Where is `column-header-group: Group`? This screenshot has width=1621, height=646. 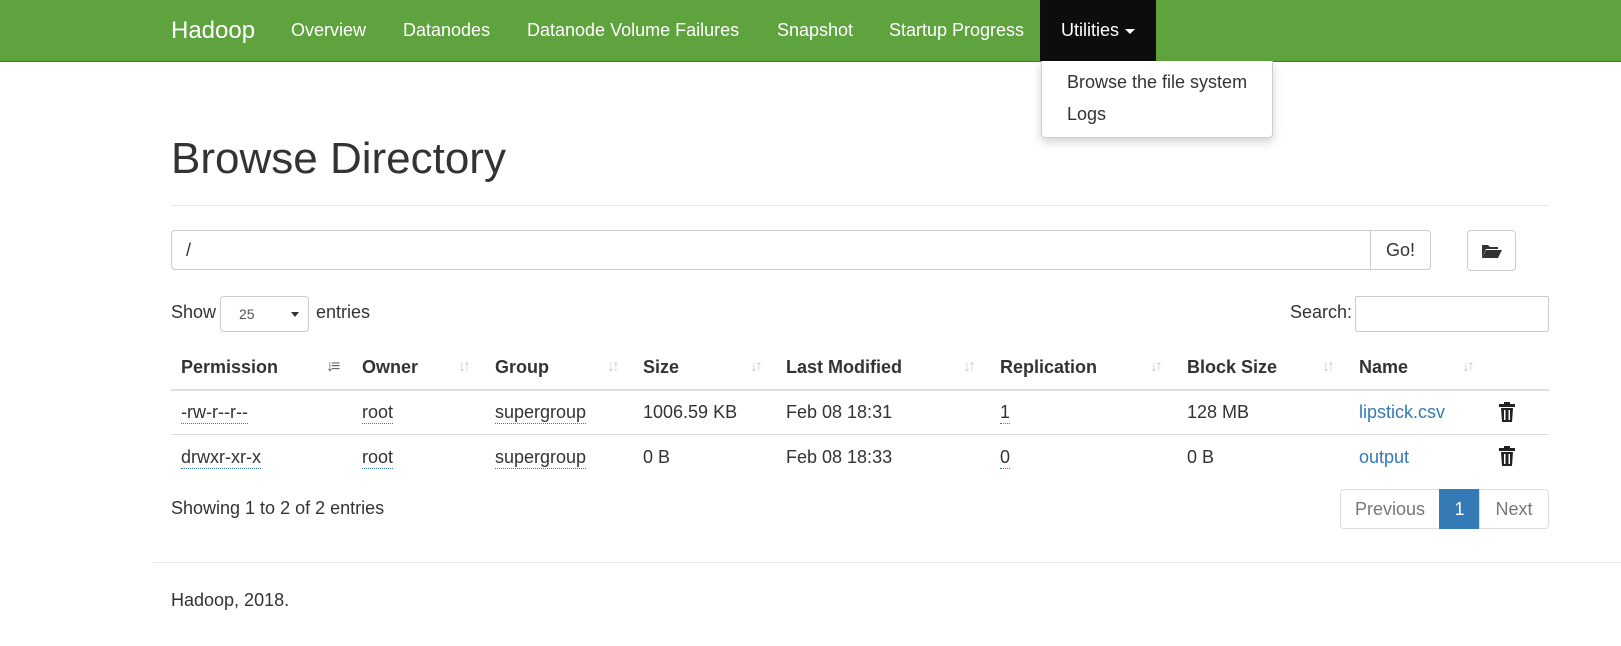
column-header-group: Group is located at coordinates (522, 367).